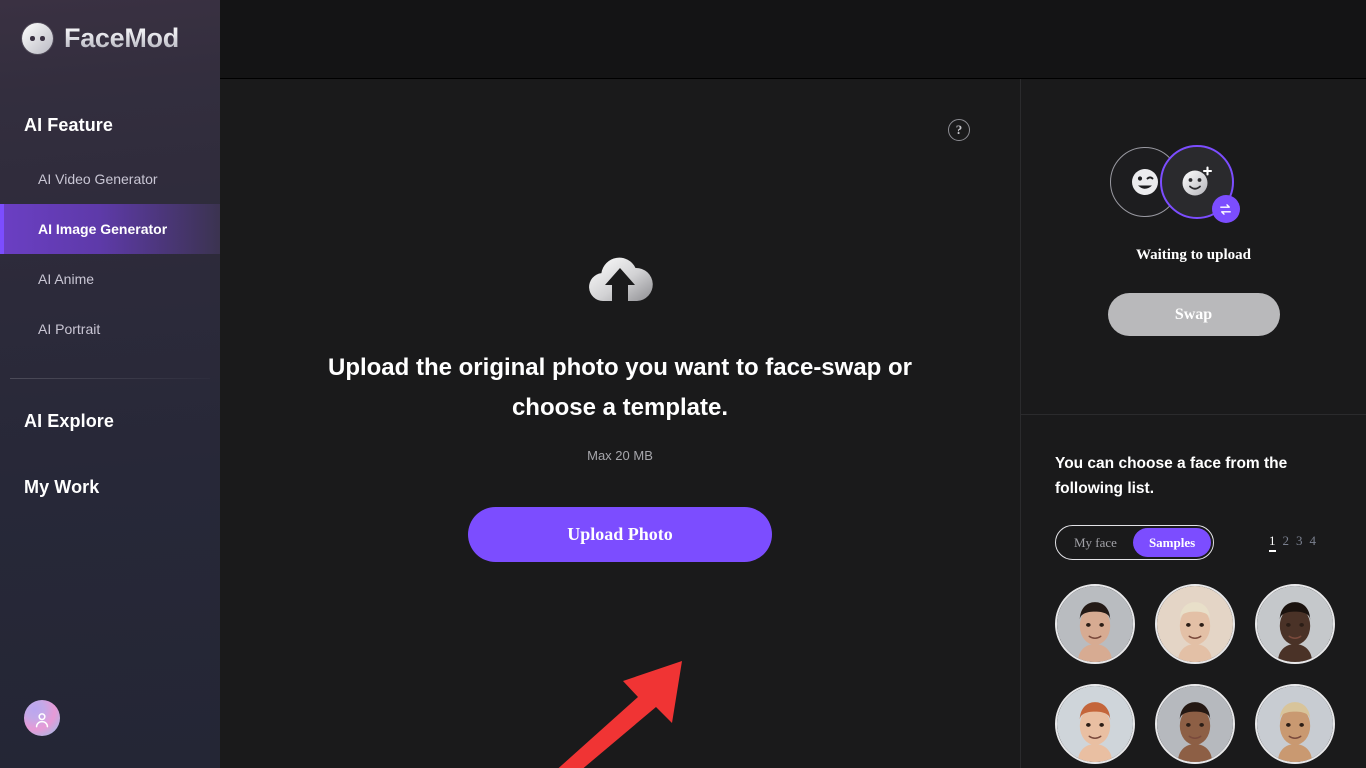 This screenshot has height=768, width=1366. What do you see at coordinates (110, 279) in the screenshot?
I see `sidebar-item-ai-anime: AI Anime` at bounding box center [110, 279].